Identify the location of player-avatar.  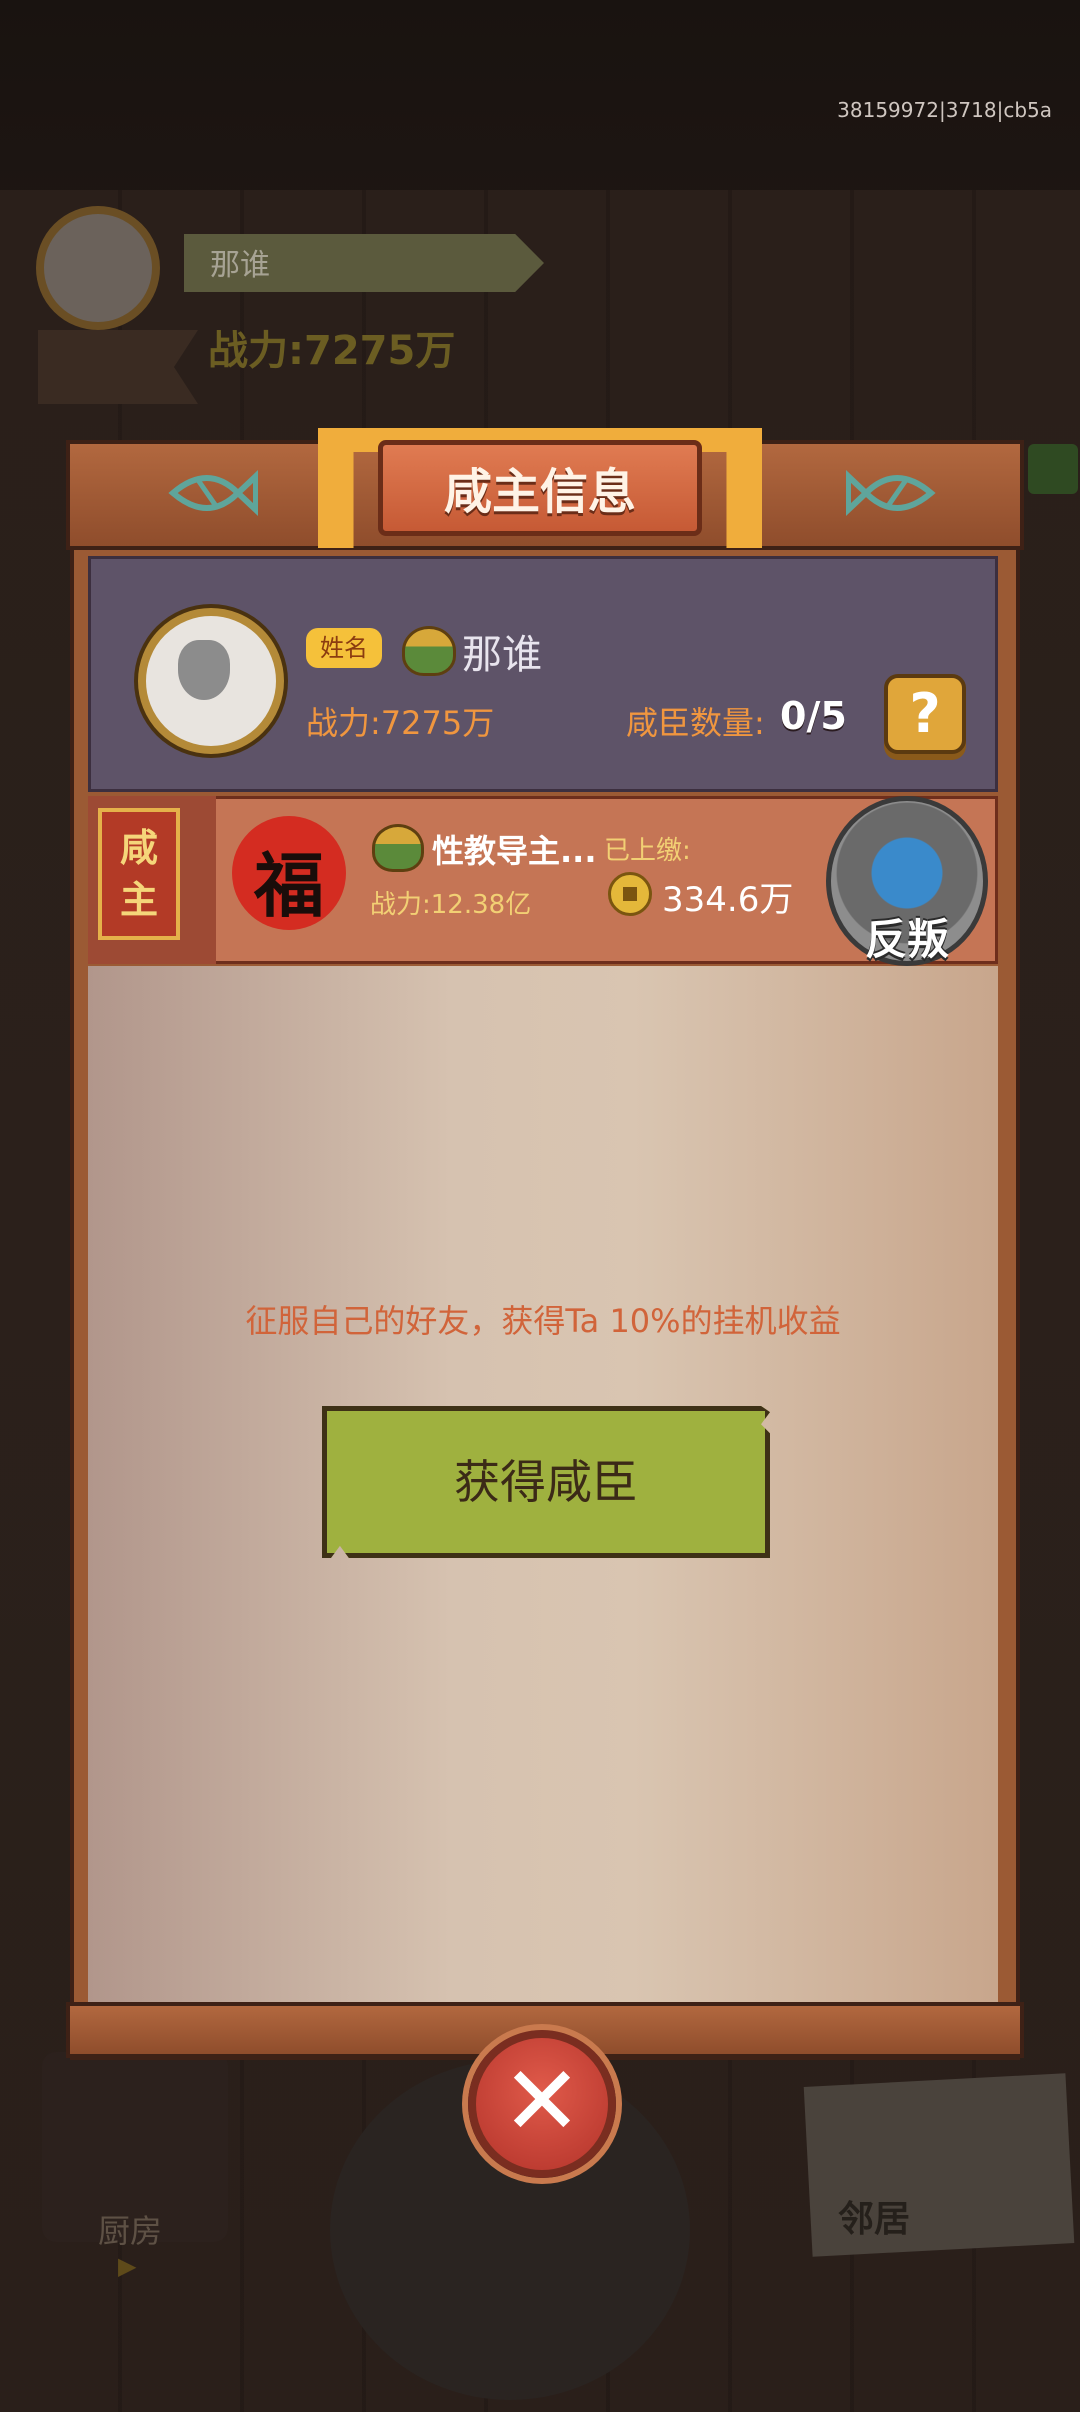
(98, 268).